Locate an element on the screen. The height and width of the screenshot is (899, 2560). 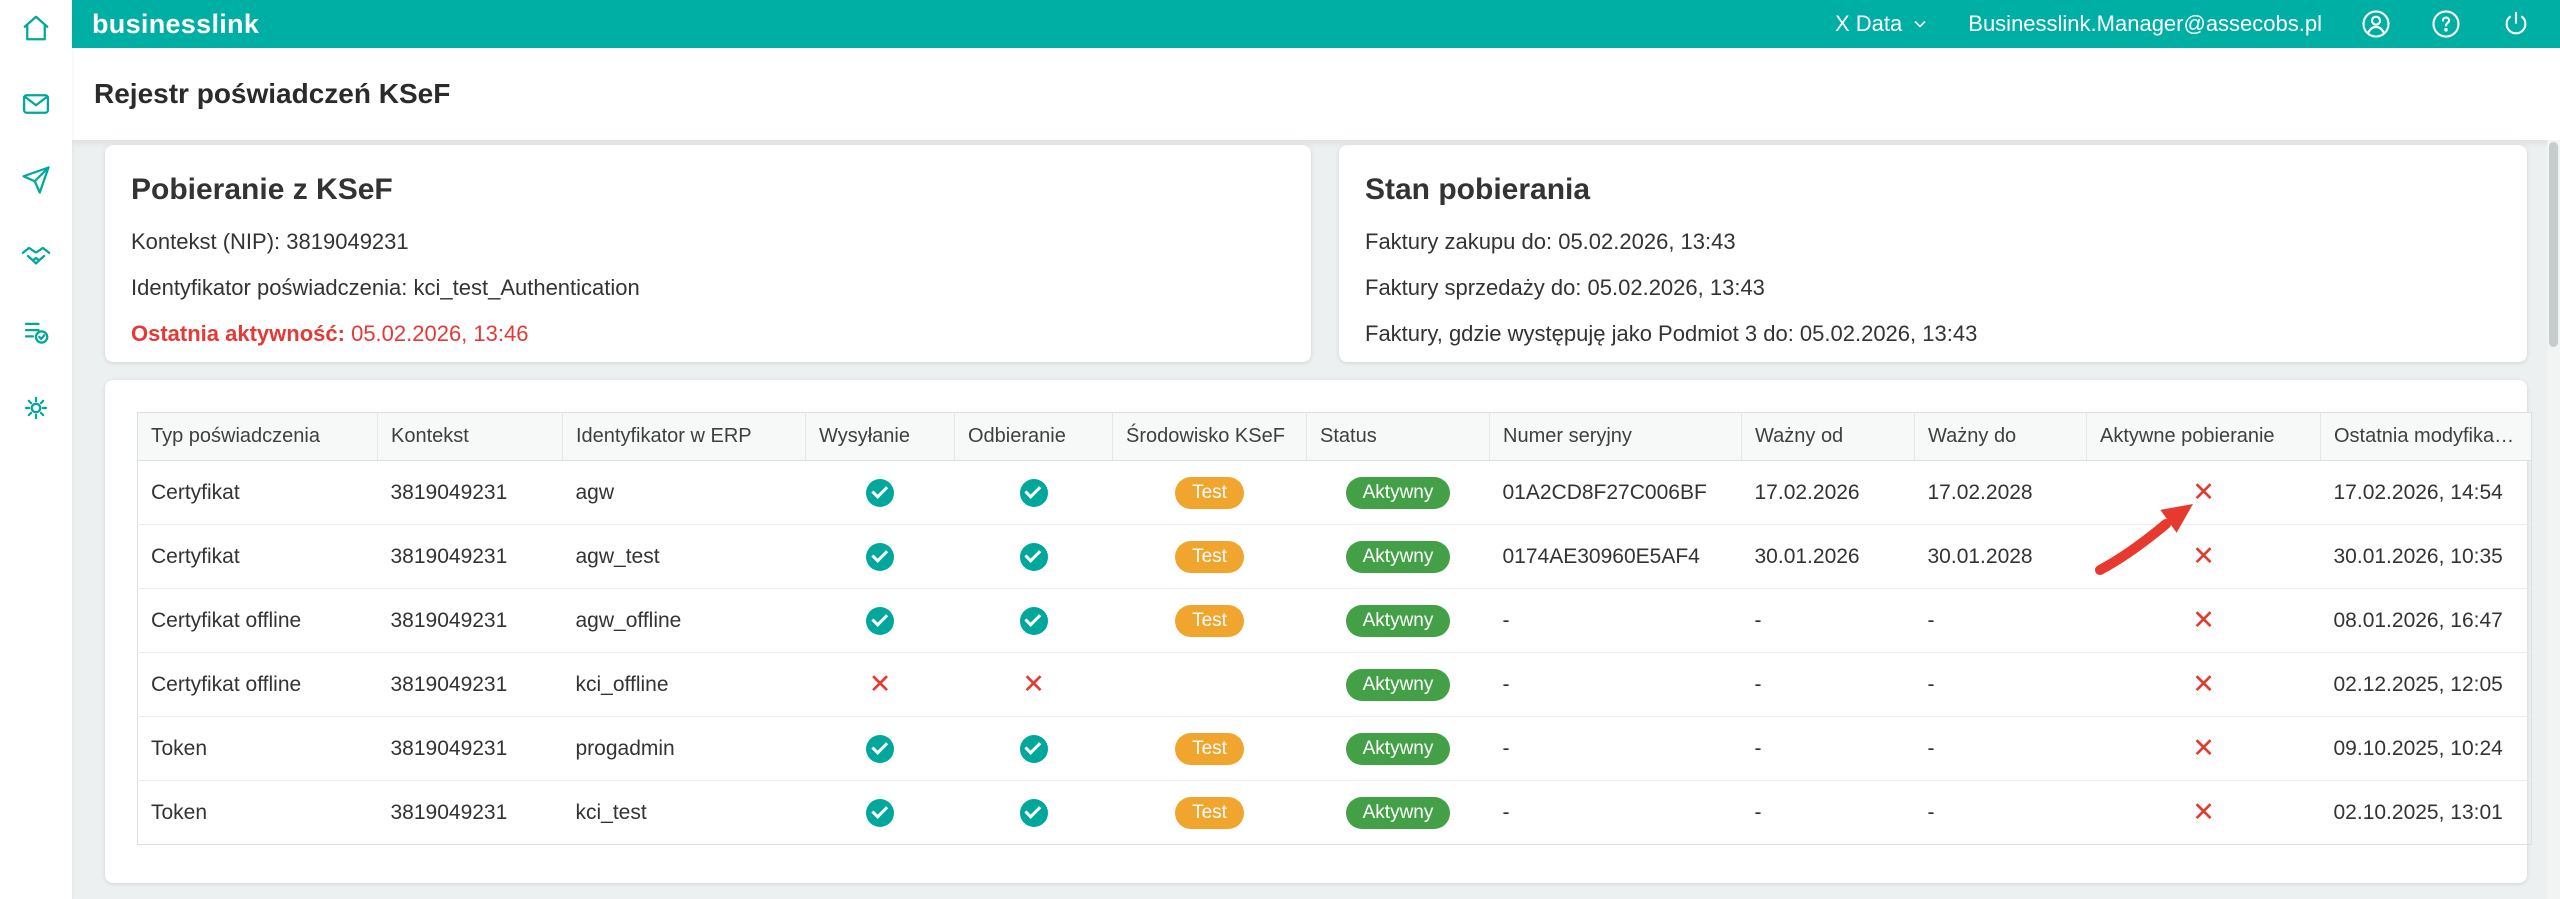
tasks-icon is located at coordinates (36, 333).